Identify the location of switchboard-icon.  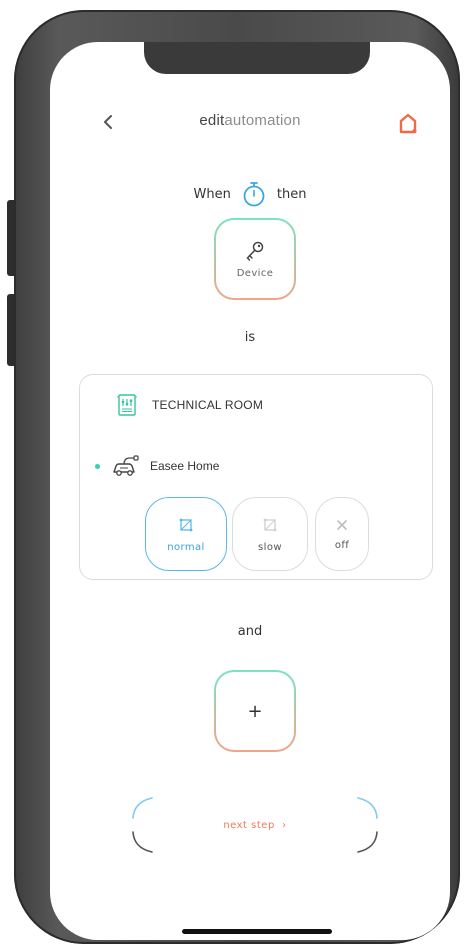
(127, 405).